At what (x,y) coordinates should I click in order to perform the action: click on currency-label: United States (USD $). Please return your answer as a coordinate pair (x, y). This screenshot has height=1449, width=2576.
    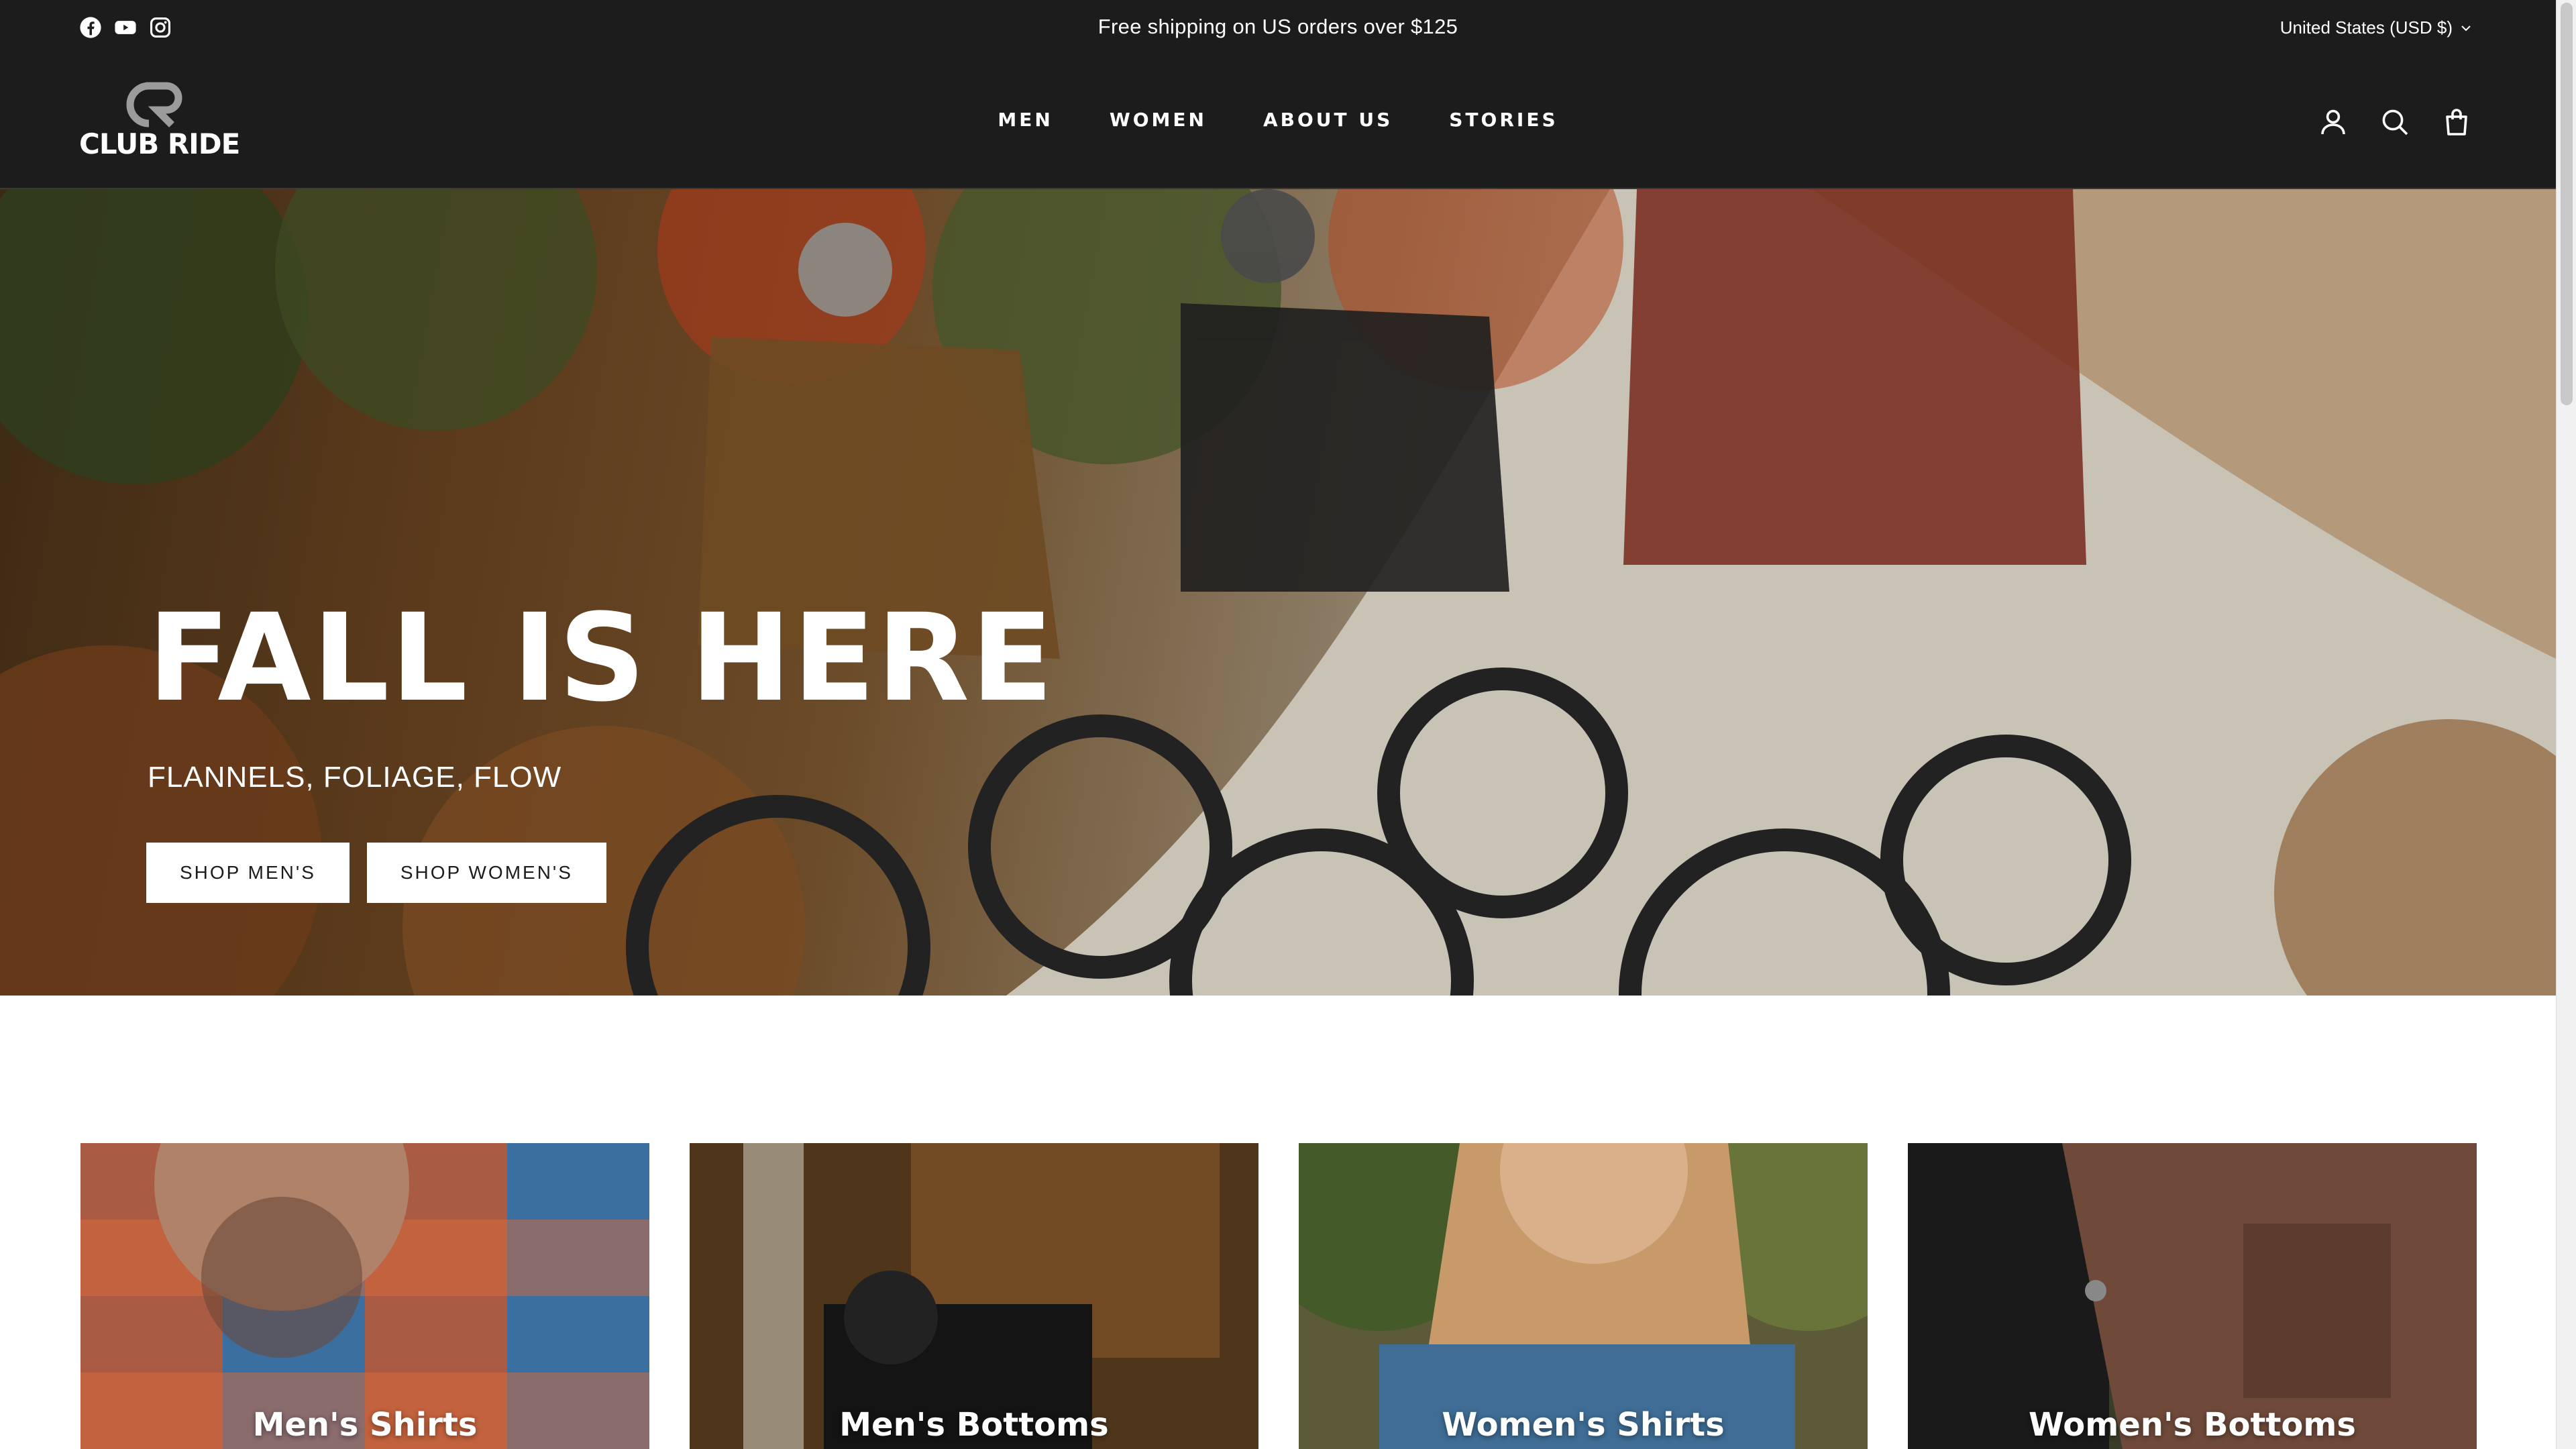
    Looking at the image, I should click on (2366, 27).